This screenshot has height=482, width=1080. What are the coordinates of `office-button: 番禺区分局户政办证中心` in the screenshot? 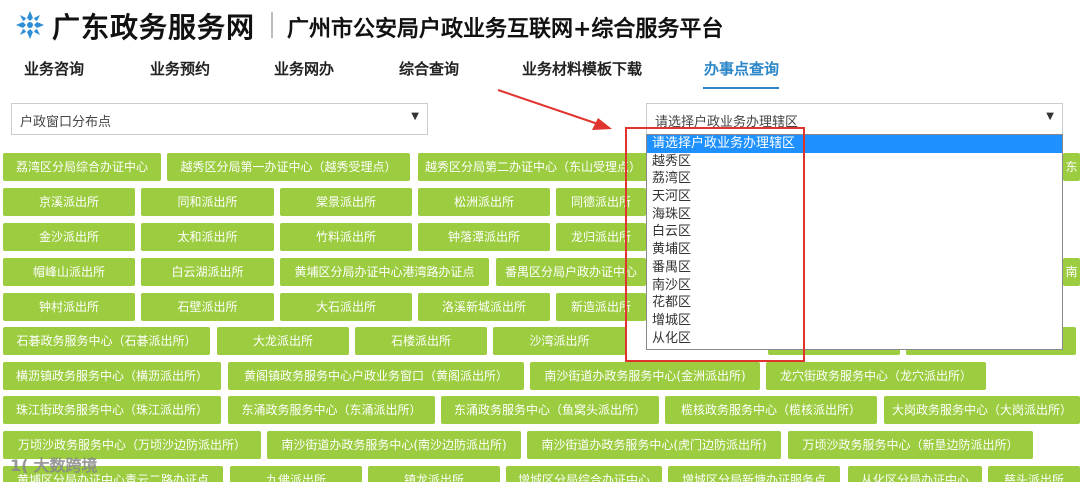 It's located at (571, 272).